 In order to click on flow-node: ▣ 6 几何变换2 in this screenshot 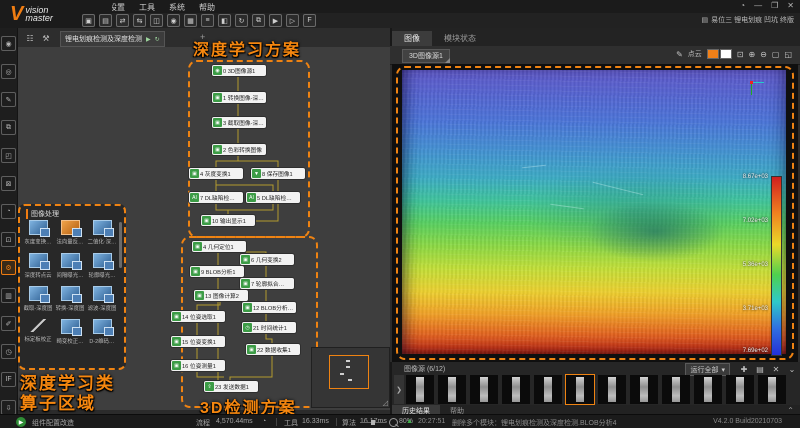, I will do `click(267, 259)`.